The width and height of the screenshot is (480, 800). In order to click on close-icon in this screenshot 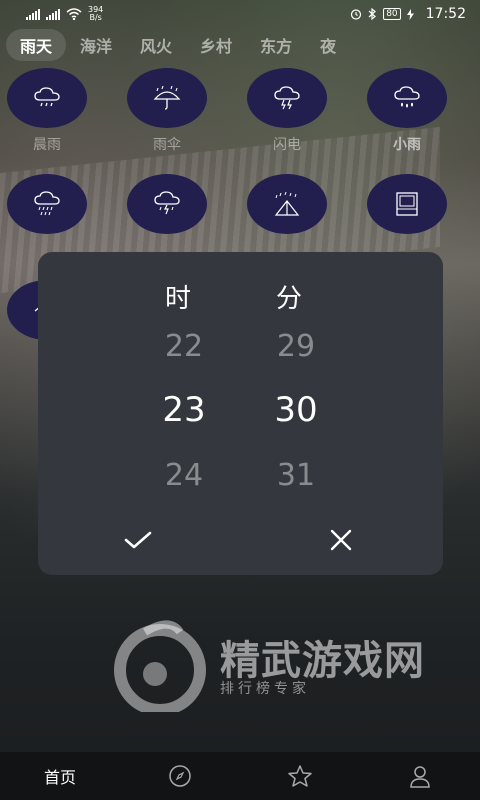, I will do `click(341, 540)`.